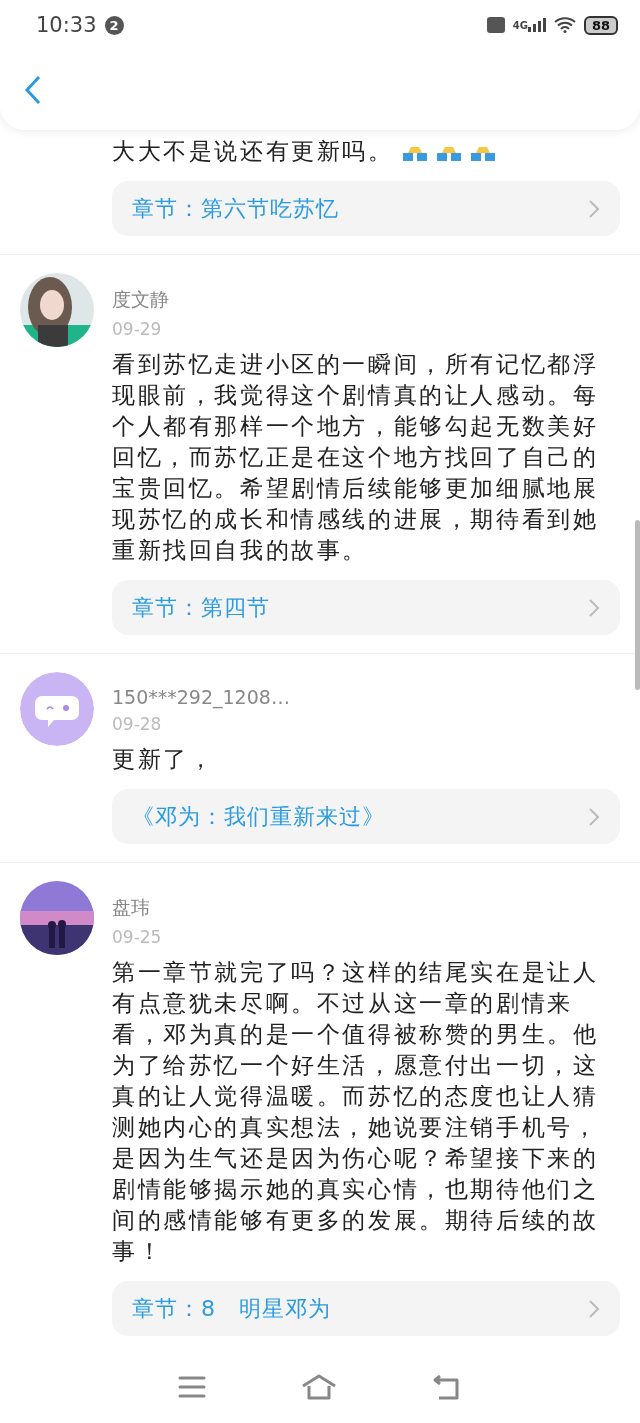 The image size is (640, 1423). I want to click on chapter-link: 章节：第四节, so click(366, 607).